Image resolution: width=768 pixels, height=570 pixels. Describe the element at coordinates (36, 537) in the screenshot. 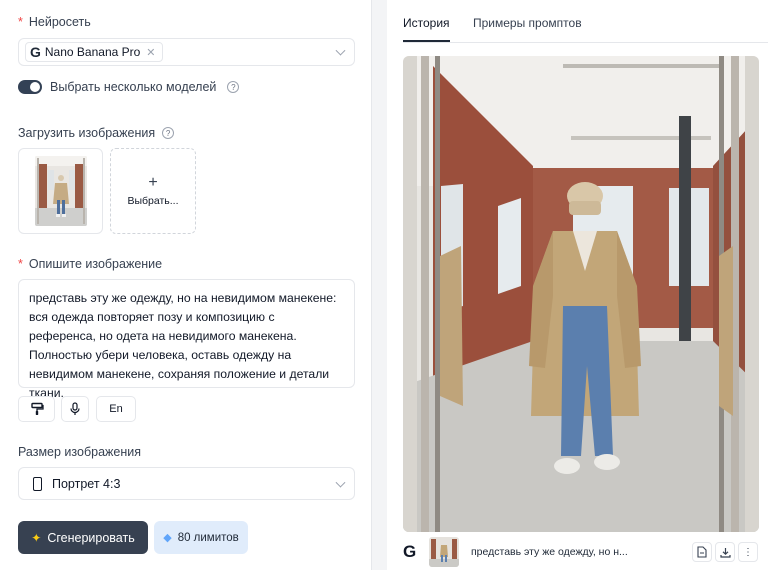

I see `sparkle-icon: ✦` at that location.